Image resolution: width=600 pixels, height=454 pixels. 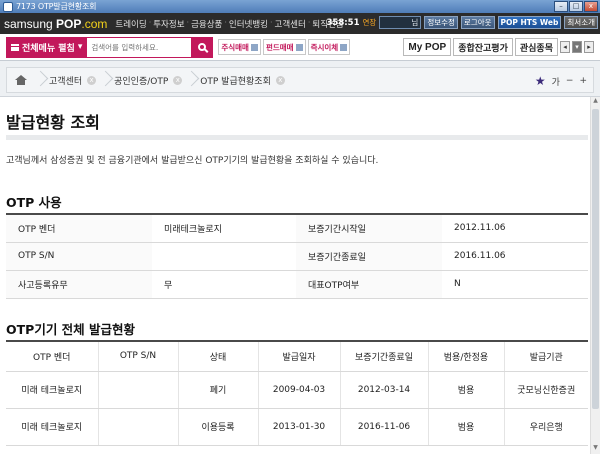 I want to click on table-cell: 굿모닝신한증권, so click(x=546, y=390).